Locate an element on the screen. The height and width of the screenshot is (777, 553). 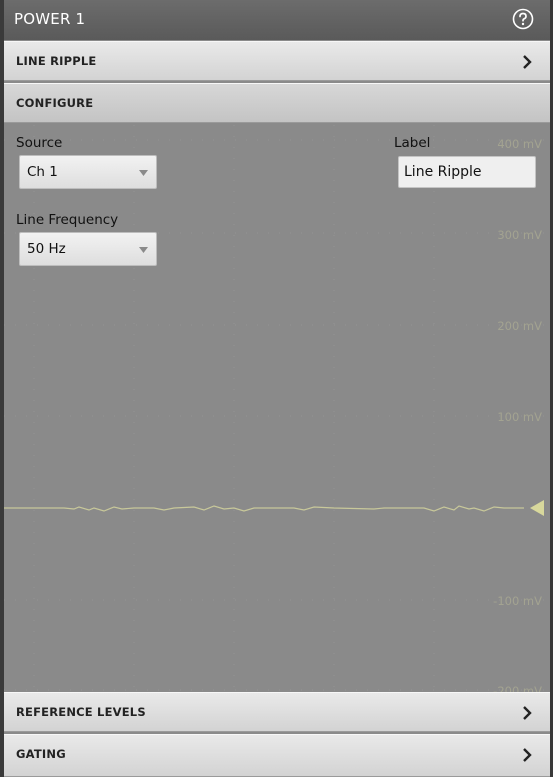
y-axis-label: -100 mV is located at coordinates (517, 601).